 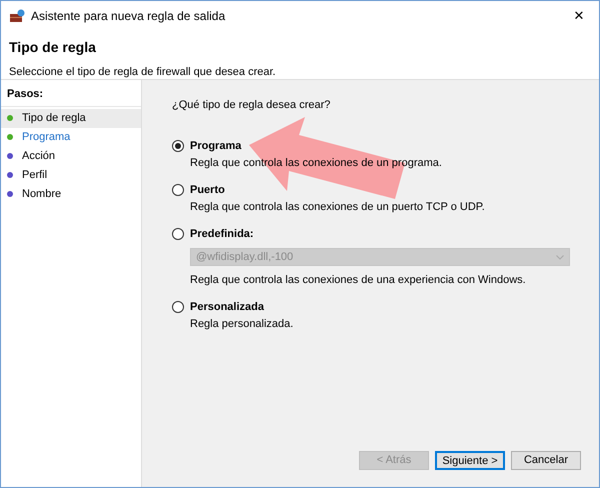 What do you see at coordinates (128, 16) in the screenshot?
I see `window-title: Asistente para nueva regla de salida` at bounding box center [128, 16].